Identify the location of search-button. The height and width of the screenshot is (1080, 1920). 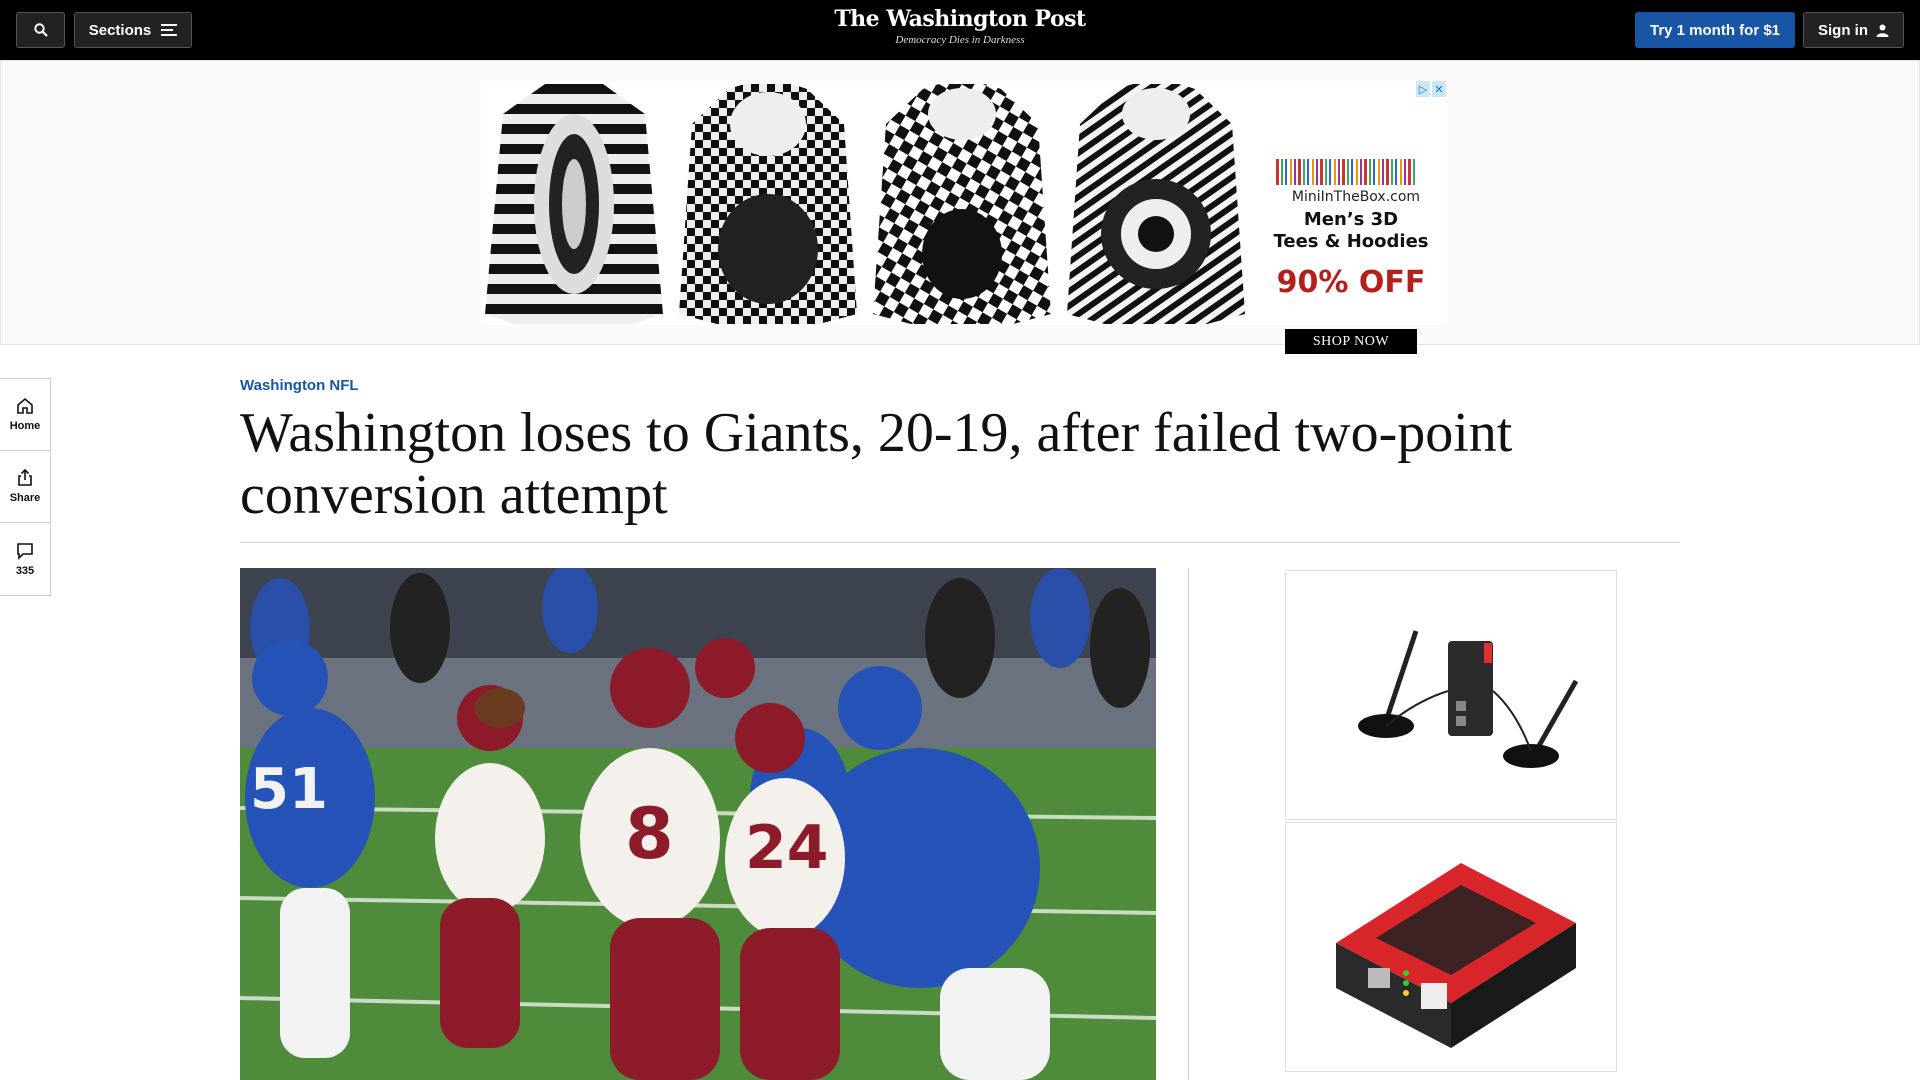
(40, 30).